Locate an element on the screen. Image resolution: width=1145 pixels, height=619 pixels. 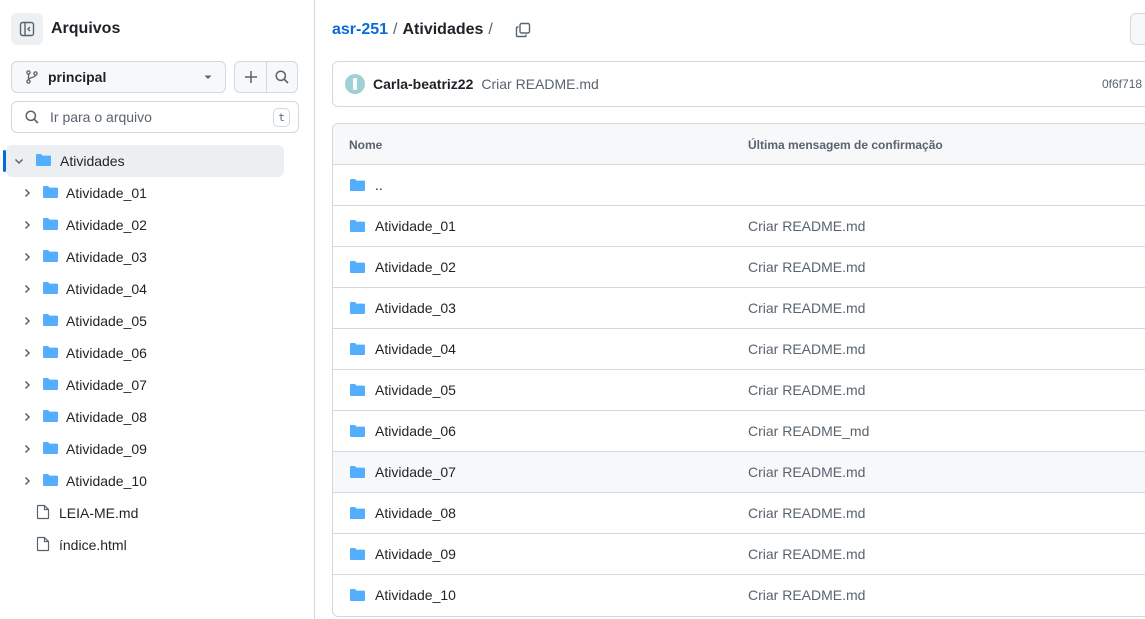
table-row: Atividade_06 Criar README_md is located at coordinates (739, 431).